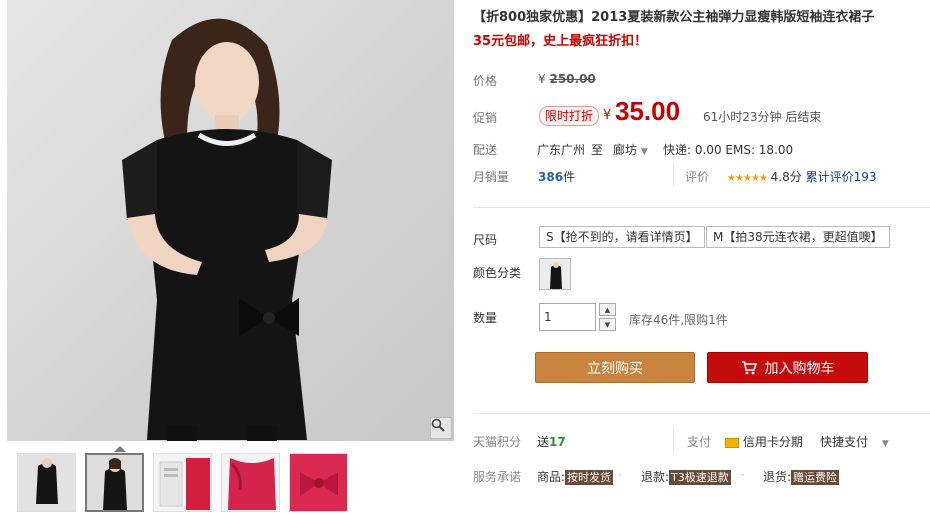 This screenshot has width=930, height=515. I want to click on size-option-m: M【拍38元连衣裙，更超值噢】, so click(798, 237).